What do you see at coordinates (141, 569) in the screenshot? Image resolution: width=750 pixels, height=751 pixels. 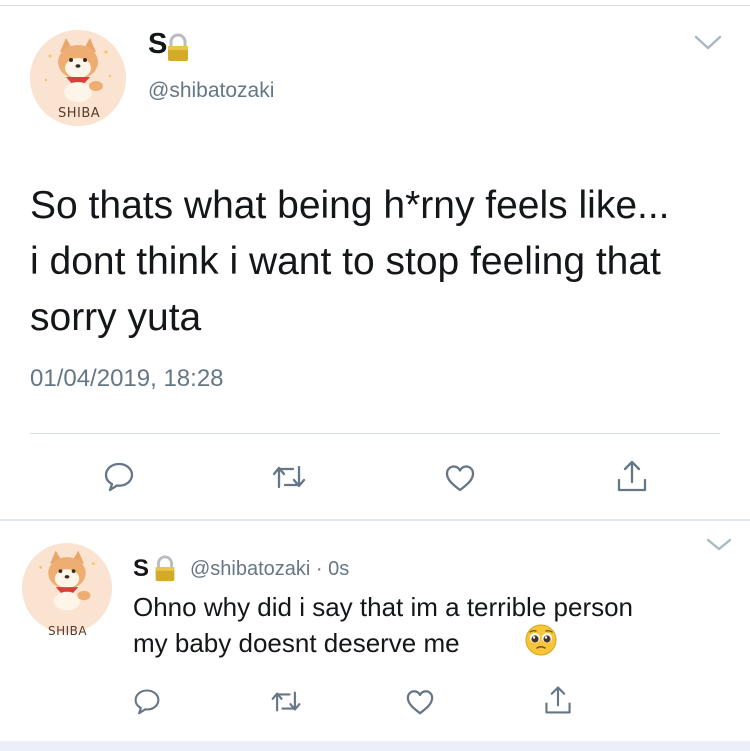 I see `display-name: S` at bounding box center [141, 569].